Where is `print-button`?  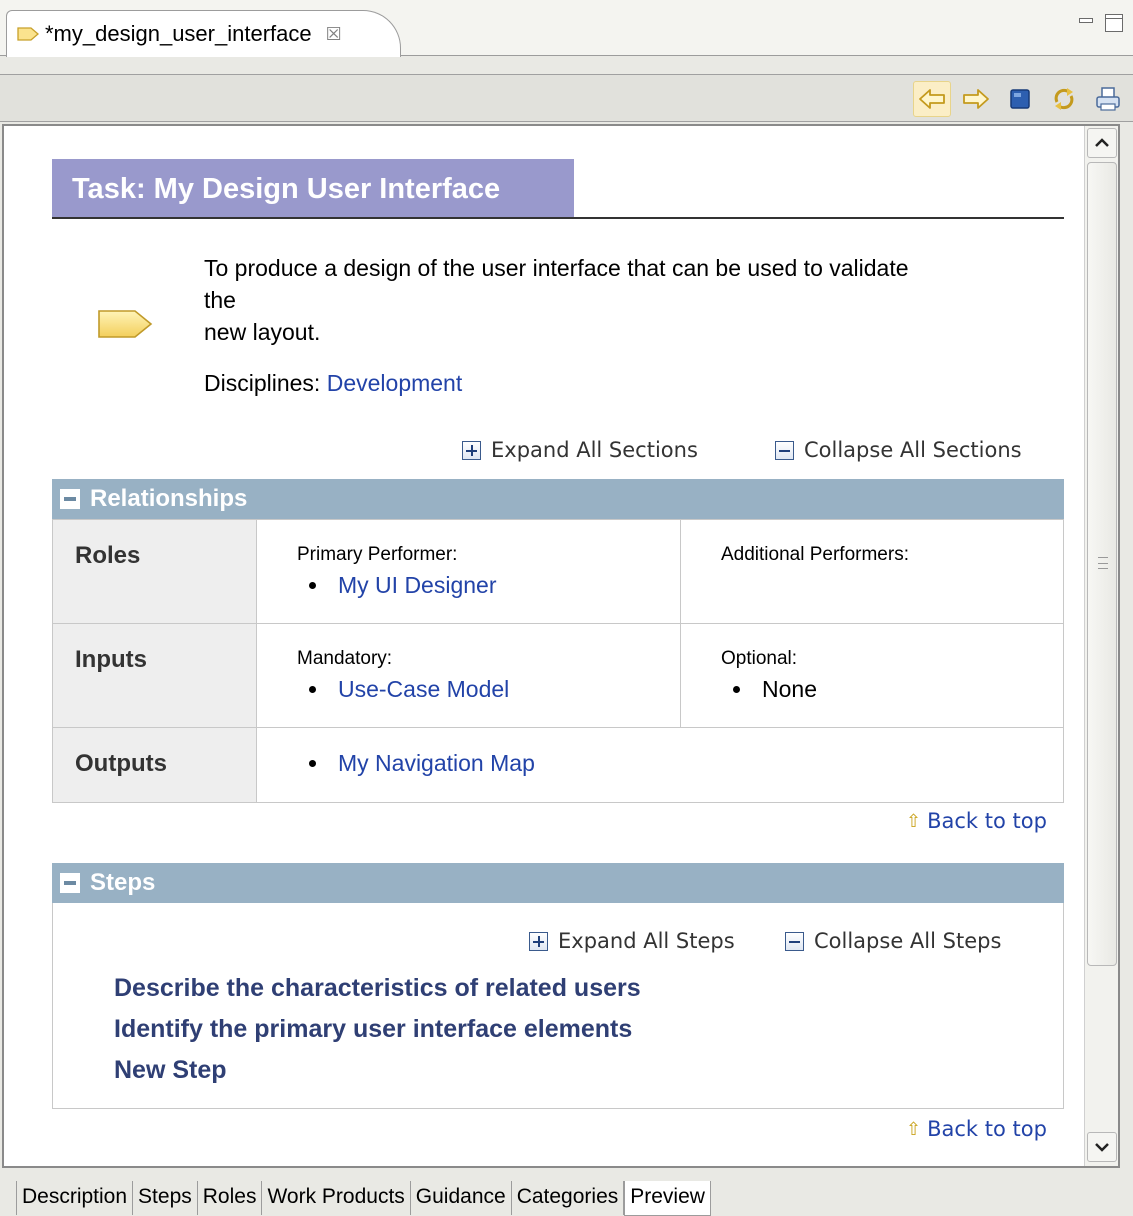
print-button is located at coordinates (1108, 99).